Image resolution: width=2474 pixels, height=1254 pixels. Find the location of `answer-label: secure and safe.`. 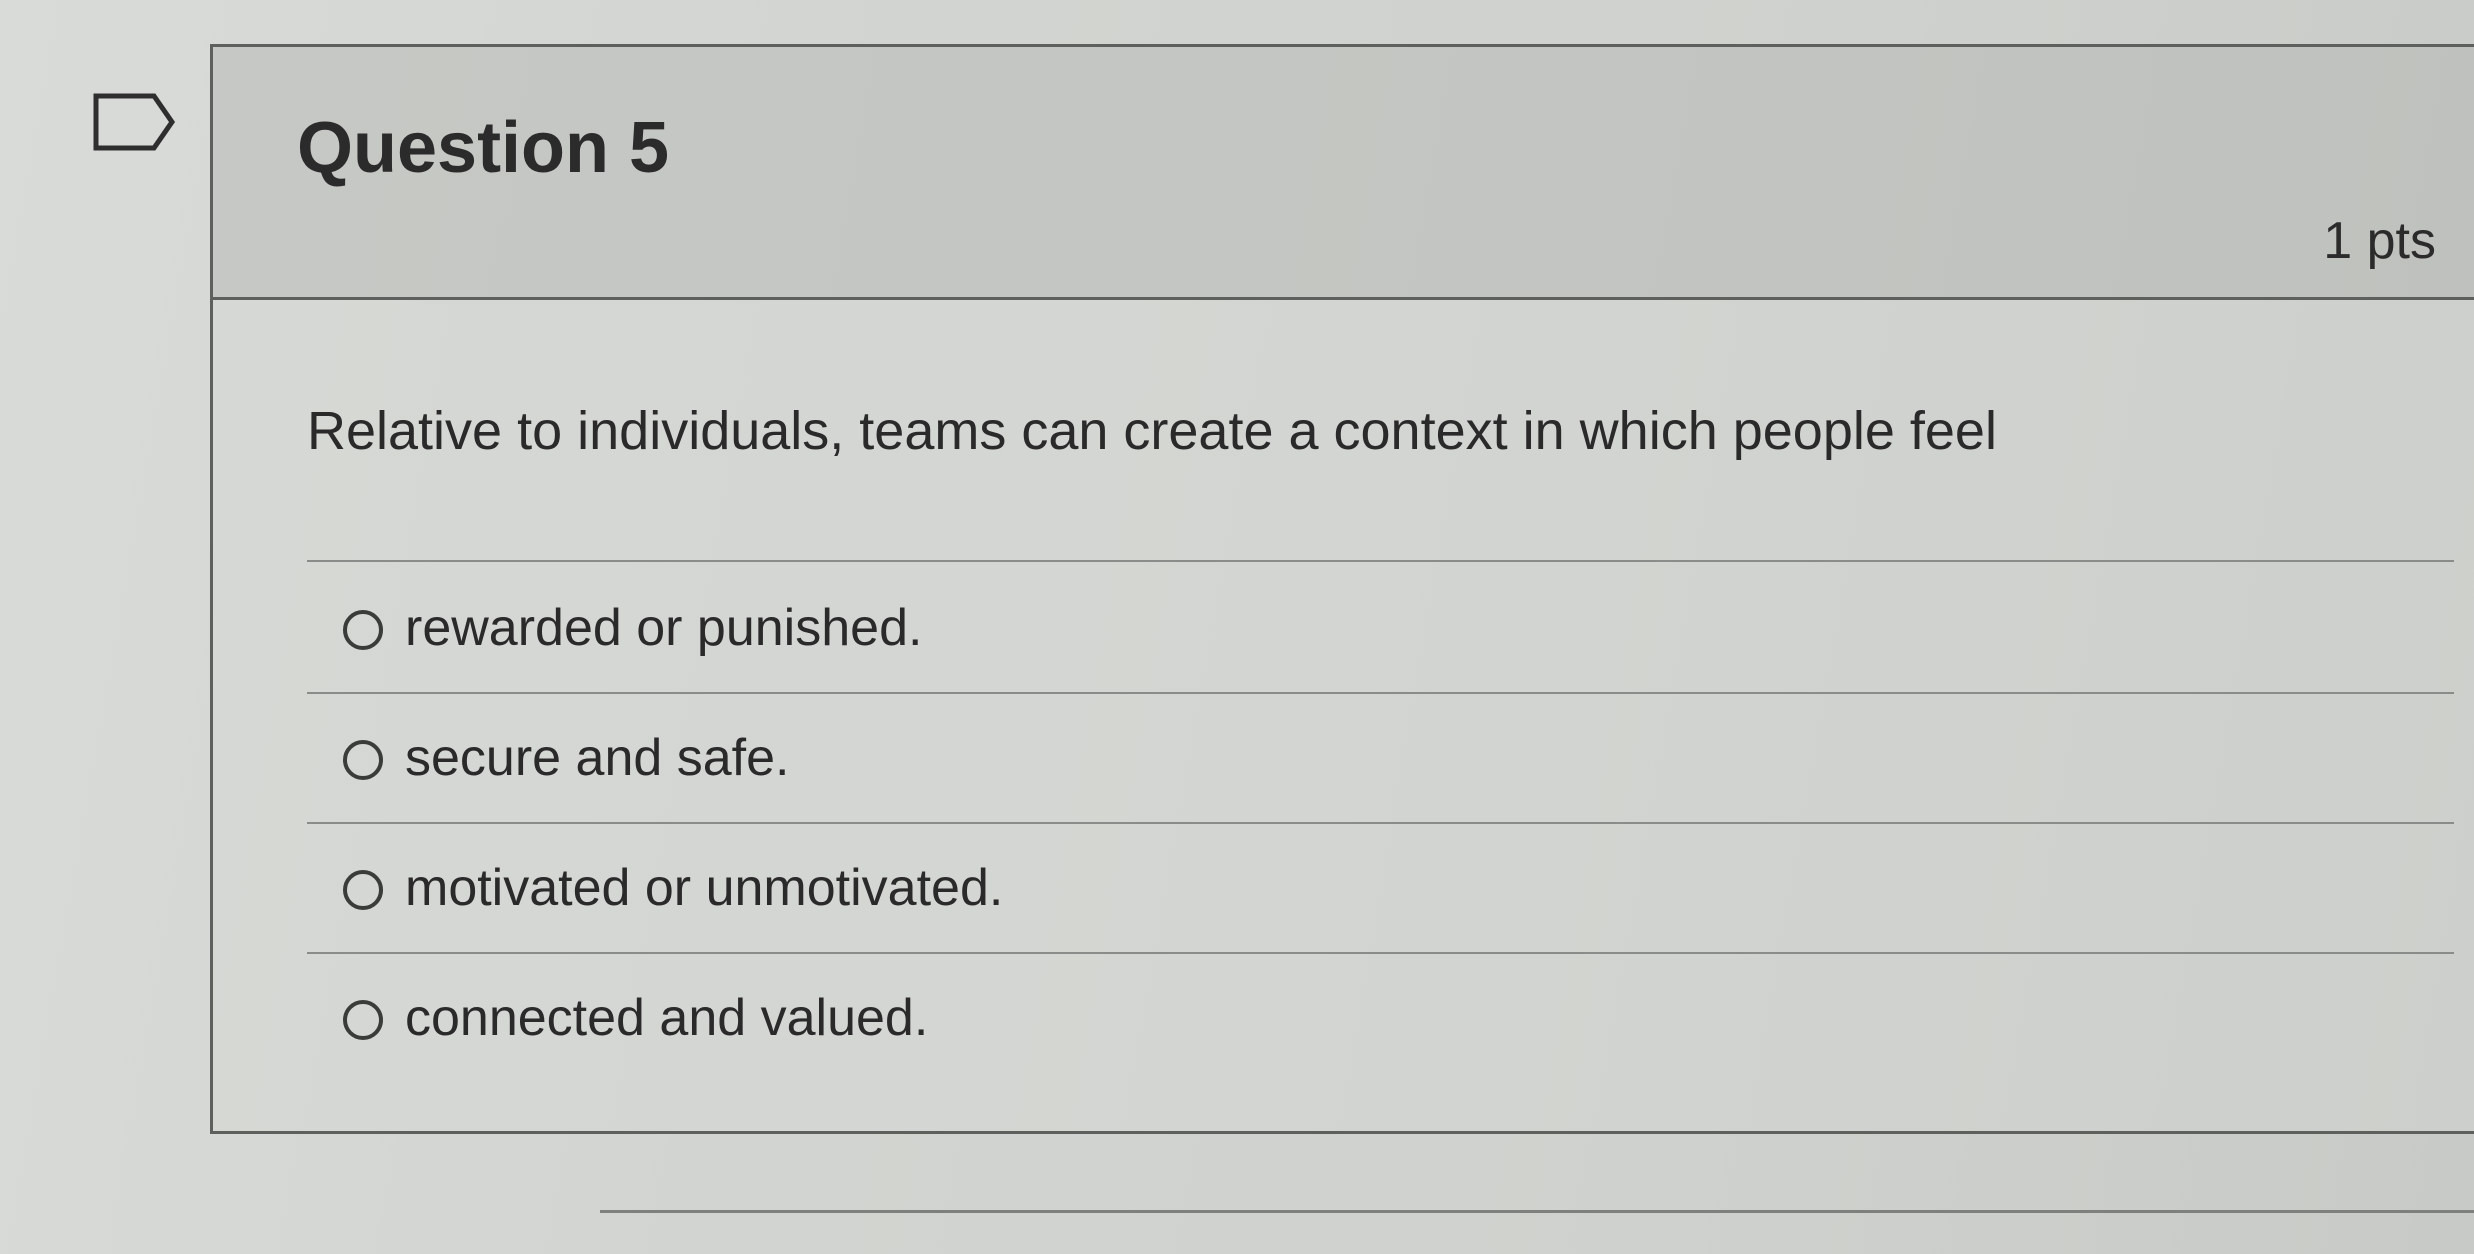

answer-label: secure and safe. is located at coordinates (597, 758).